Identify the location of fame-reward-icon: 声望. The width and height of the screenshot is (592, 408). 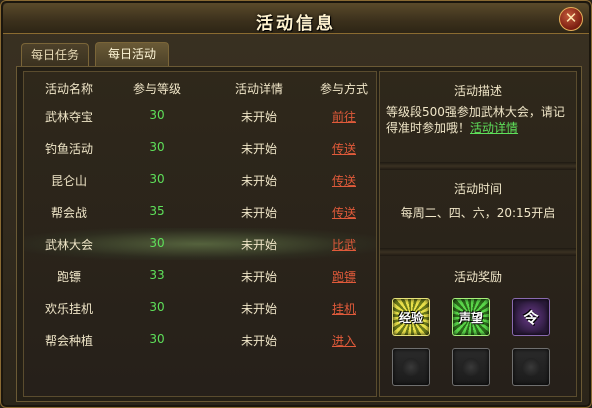
(471, 317).